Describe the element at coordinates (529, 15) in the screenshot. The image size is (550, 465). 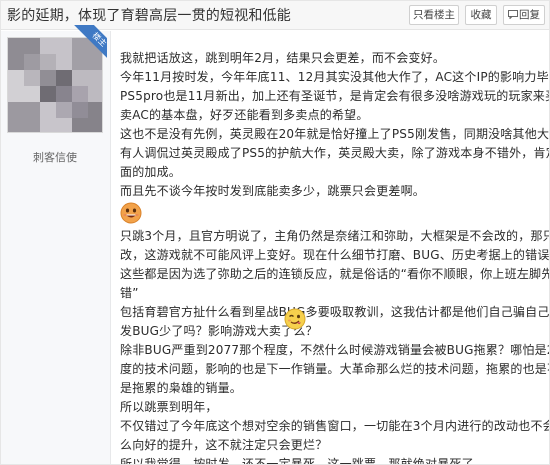
I see `reply-label: 回复` at that location.